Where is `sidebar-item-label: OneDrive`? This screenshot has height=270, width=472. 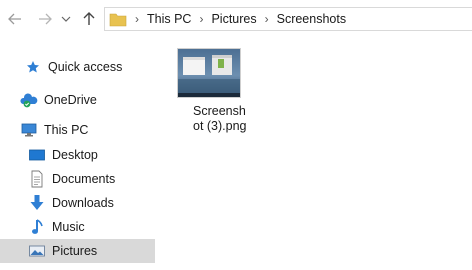
sidebar-item-label: OneDrive is located at coordinates (70, 100).